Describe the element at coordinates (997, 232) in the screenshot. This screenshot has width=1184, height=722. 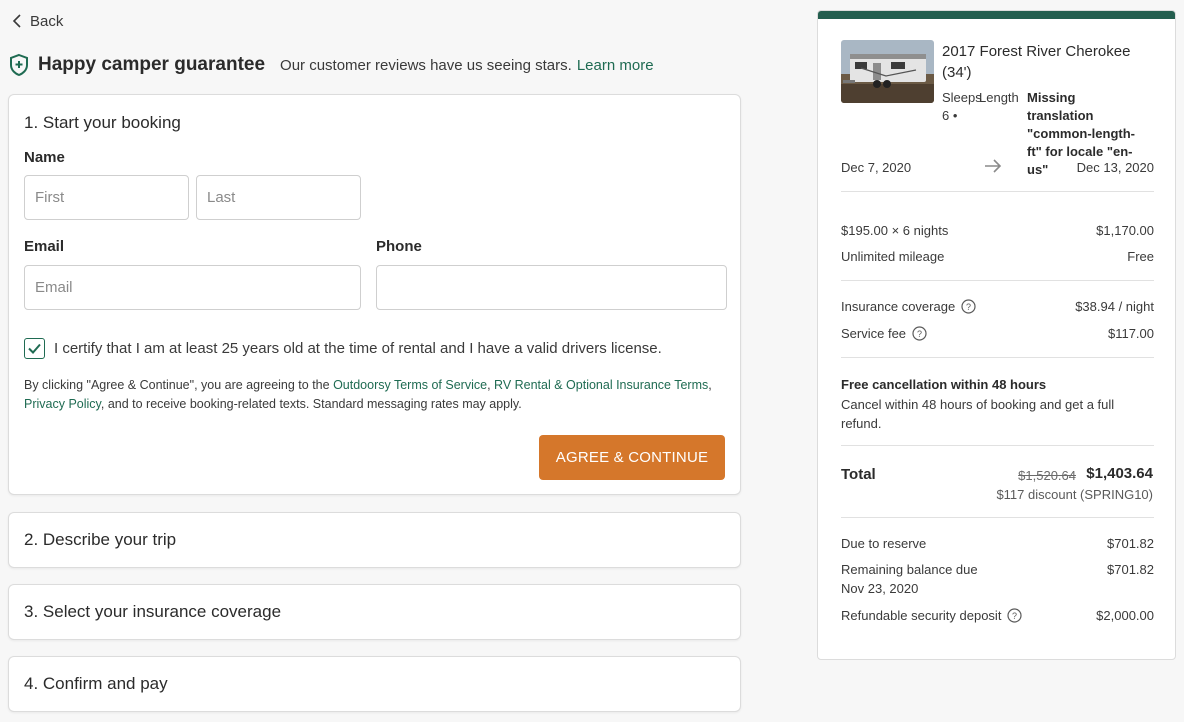
I see `nightly-row: $195.00 × 6 nights $1,170.00` at that location.